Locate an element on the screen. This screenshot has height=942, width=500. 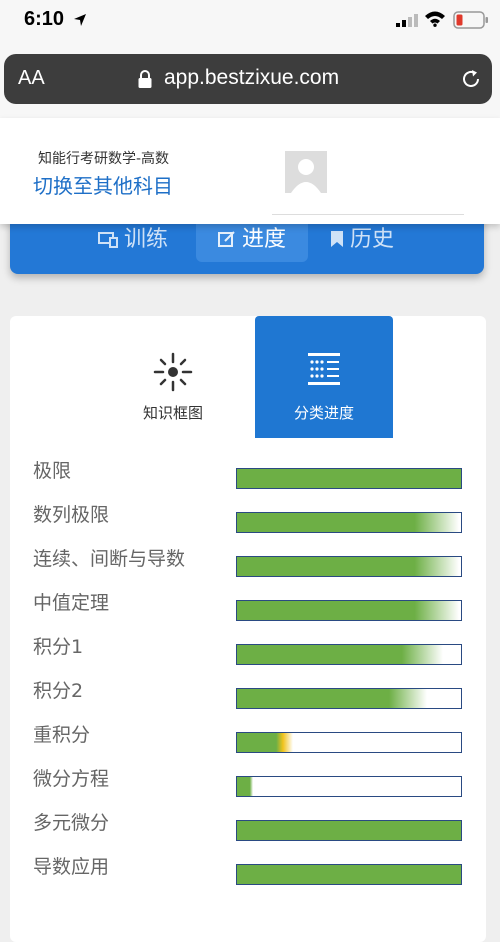
progress-row: 重积分 is located at coordinates (248, 744).